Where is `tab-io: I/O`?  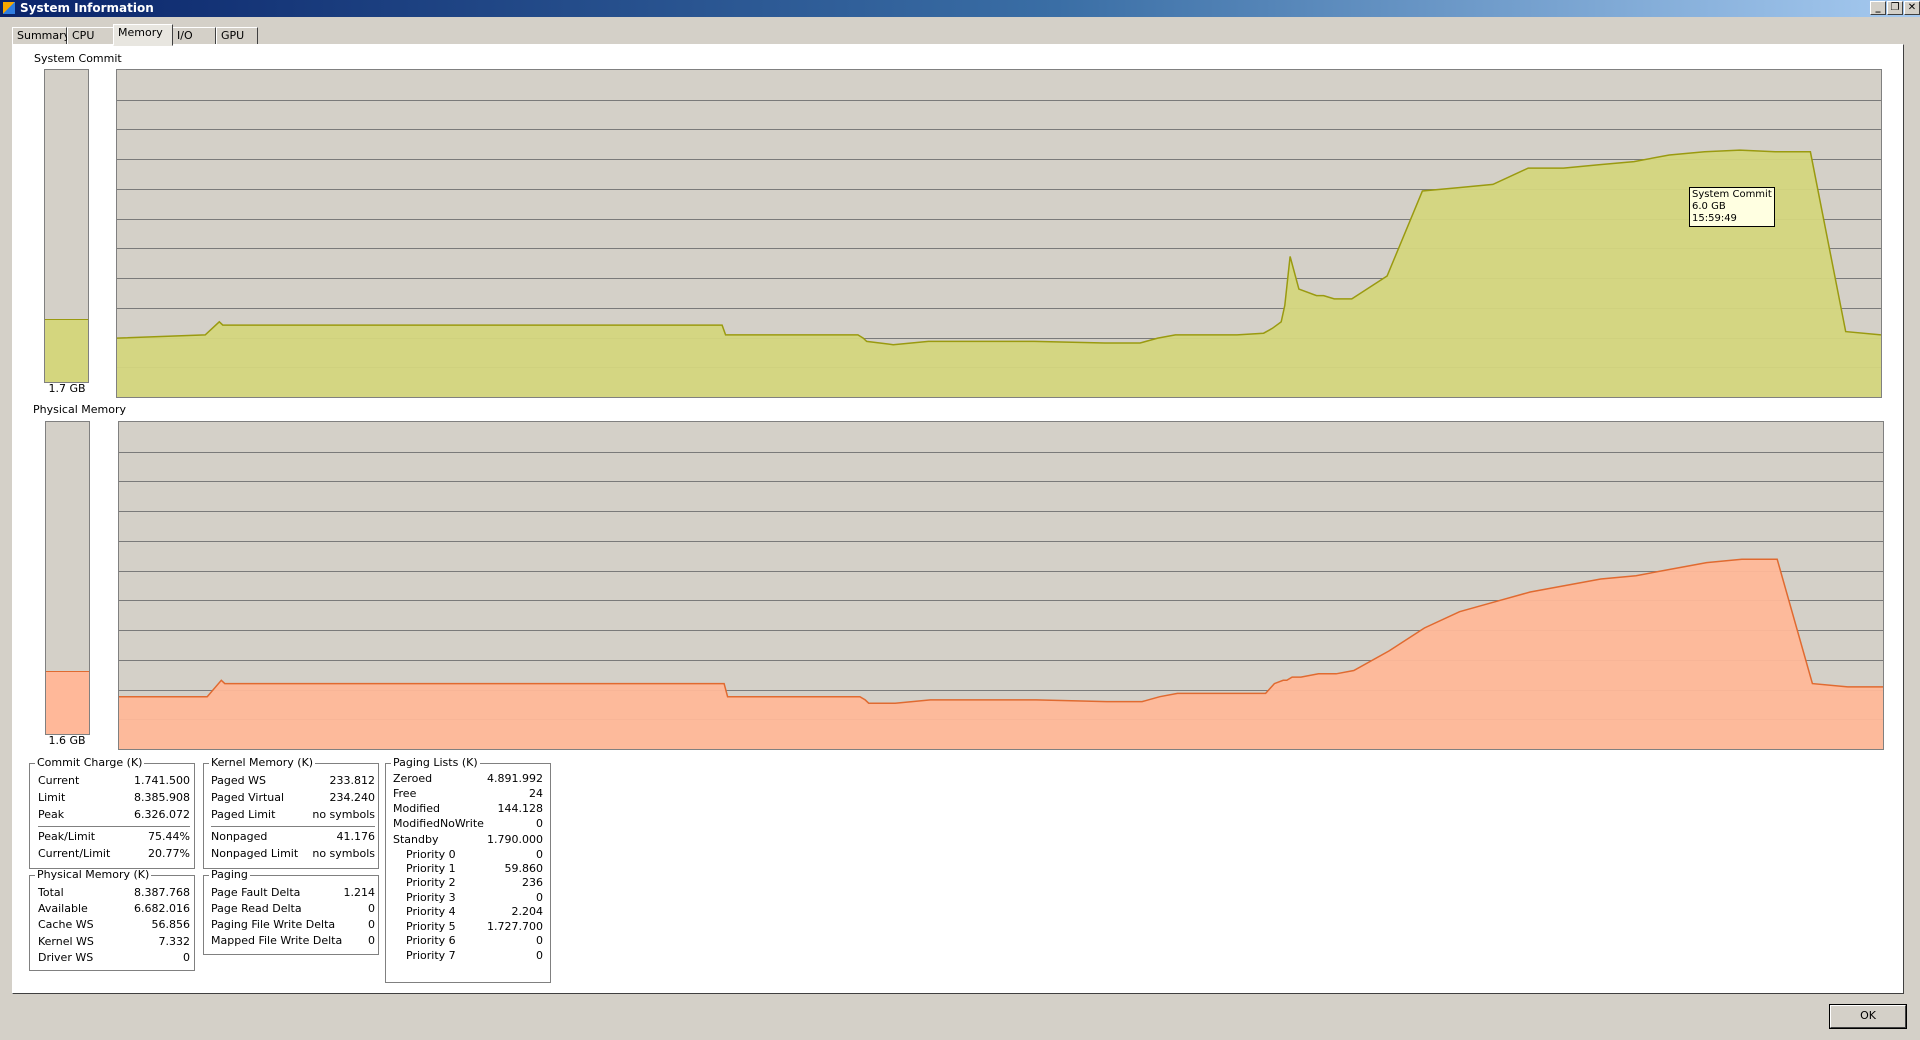
tab-io: I/O is located at coordinates (194, 36).